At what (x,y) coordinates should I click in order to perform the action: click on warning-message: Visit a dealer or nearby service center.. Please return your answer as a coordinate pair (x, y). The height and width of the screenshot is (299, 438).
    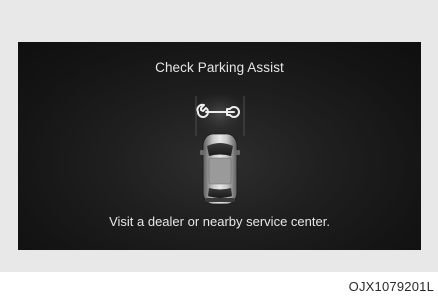
    Looking at the image, I should click on (219, 221).